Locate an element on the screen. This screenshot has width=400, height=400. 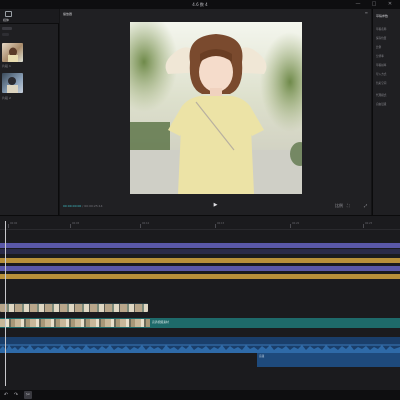
preview-header: 播放器 ≡ is located at coordinates (215, 13).